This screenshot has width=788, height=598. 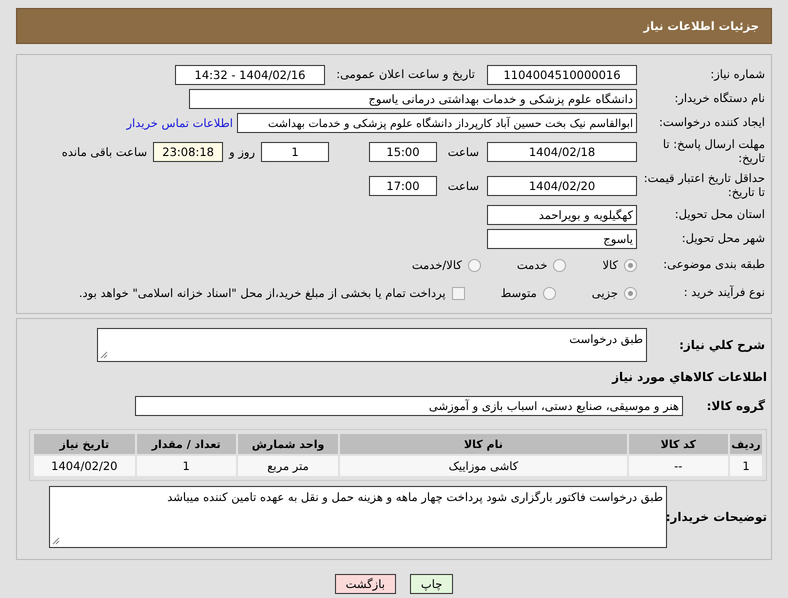 I want to click on table-cell: کاشی موزاییک, so click(x=483, y=466).